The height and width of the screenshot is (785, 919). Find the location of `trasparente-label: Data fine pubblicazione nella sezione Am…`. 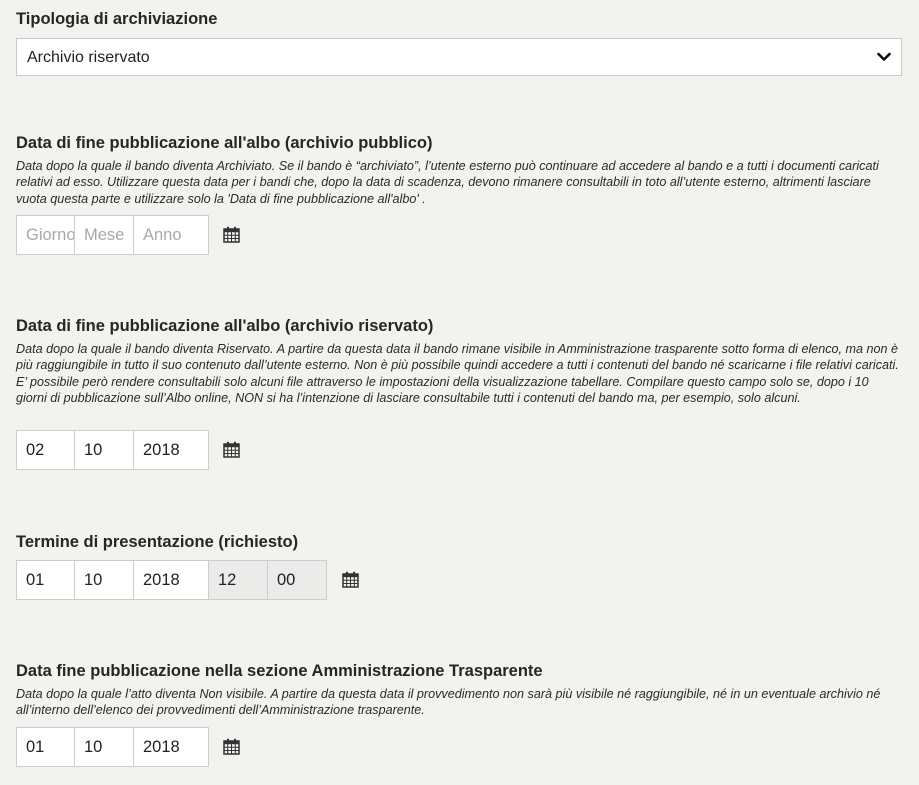

trasparente-label: Data fine pubblicazione nella sezione Am… is located at coordinates (279, 671).